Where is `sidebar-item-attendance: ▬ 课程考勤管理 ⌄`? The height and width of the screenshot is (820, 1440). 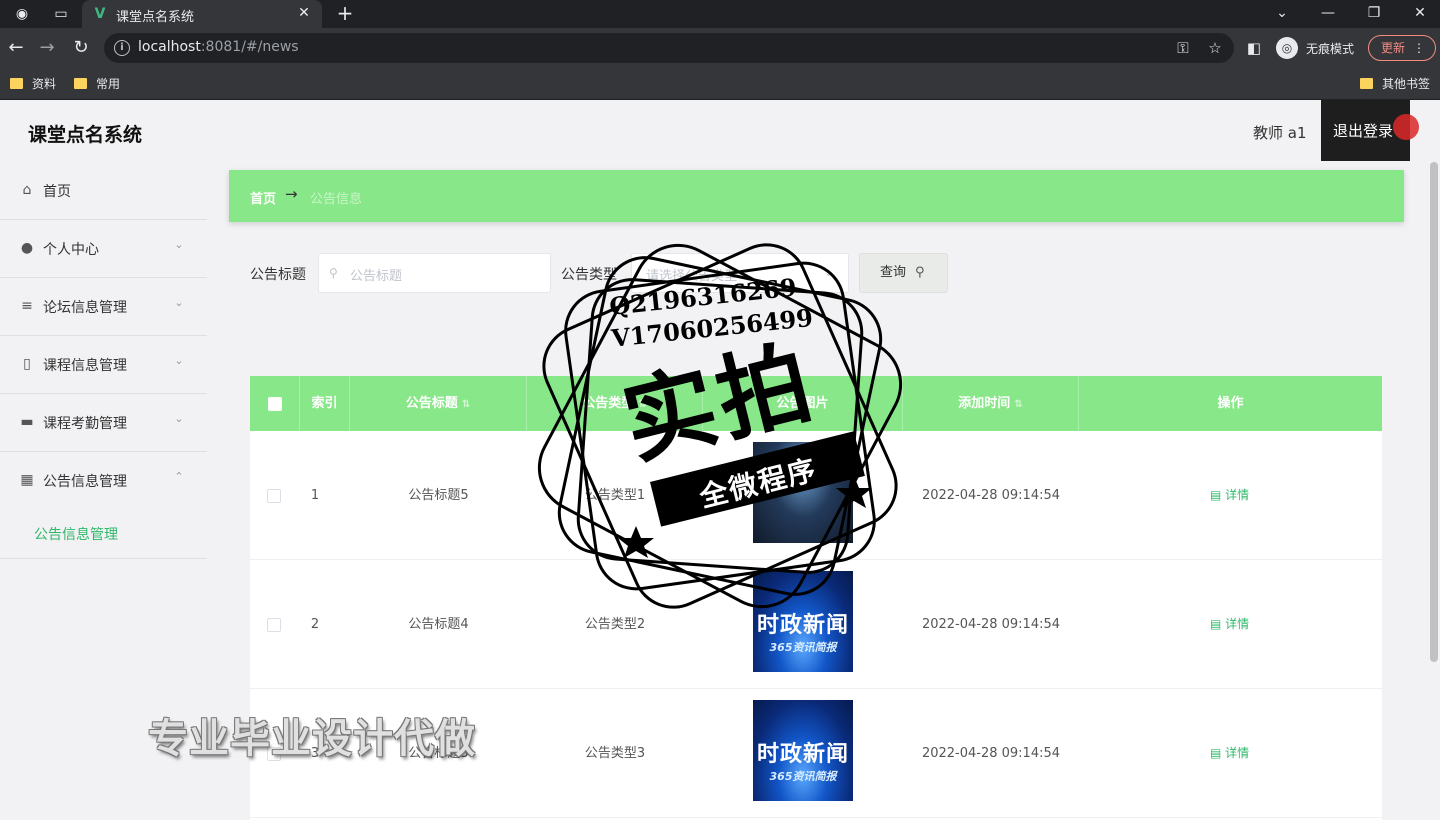 sidebar-item-attendance: ▬ 课程考勤管理 ⌄ is located at coordinates (103, 423).